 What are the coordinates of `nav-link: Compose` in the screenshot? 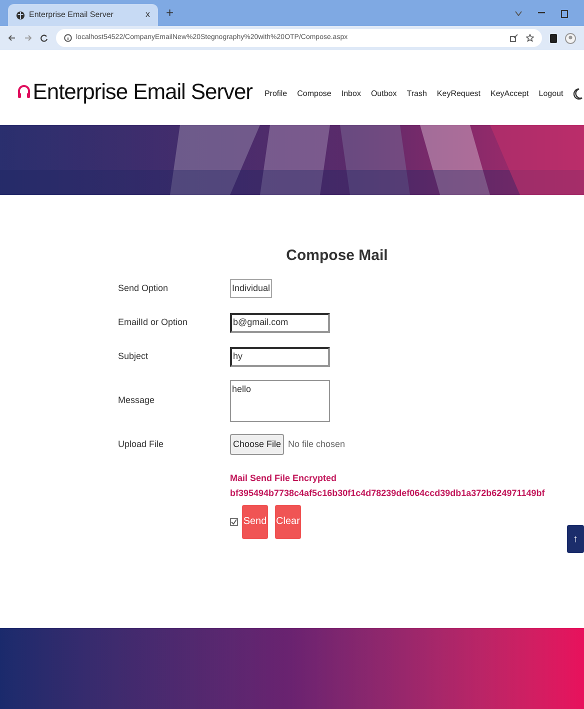 It's located at (314, 94).